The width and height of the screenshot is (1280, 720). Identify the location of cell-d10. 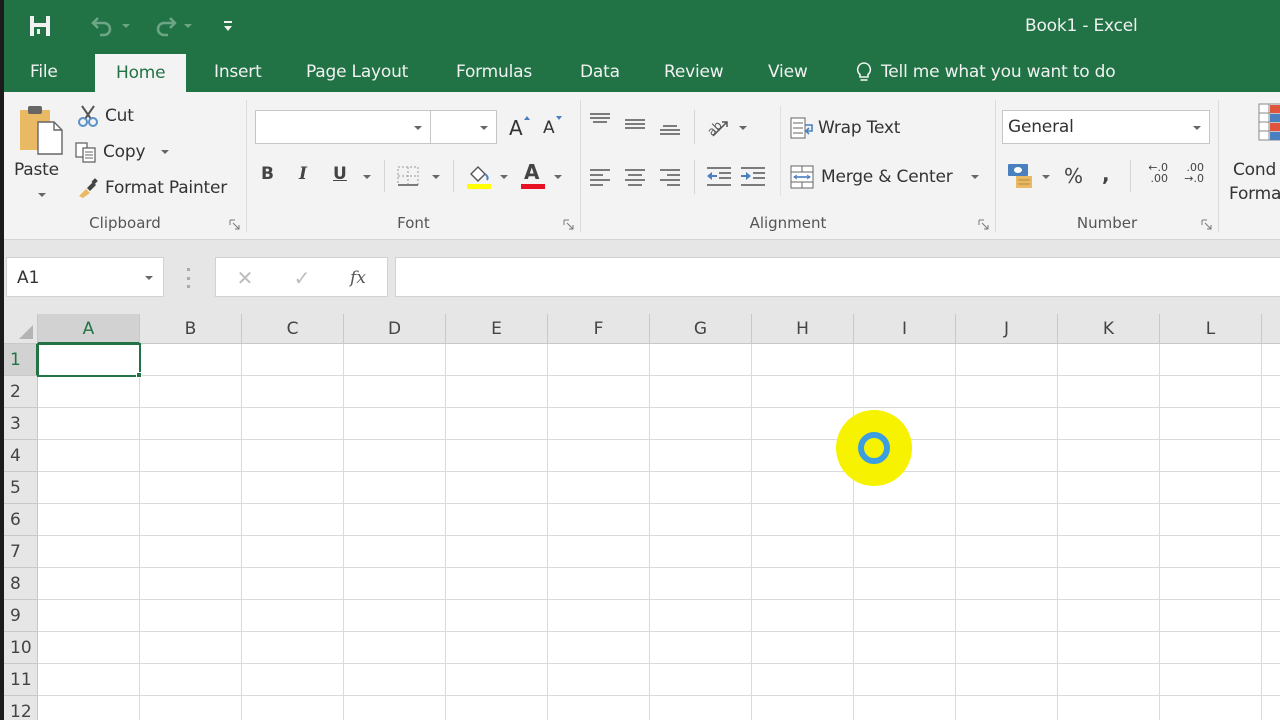
(395, 648).